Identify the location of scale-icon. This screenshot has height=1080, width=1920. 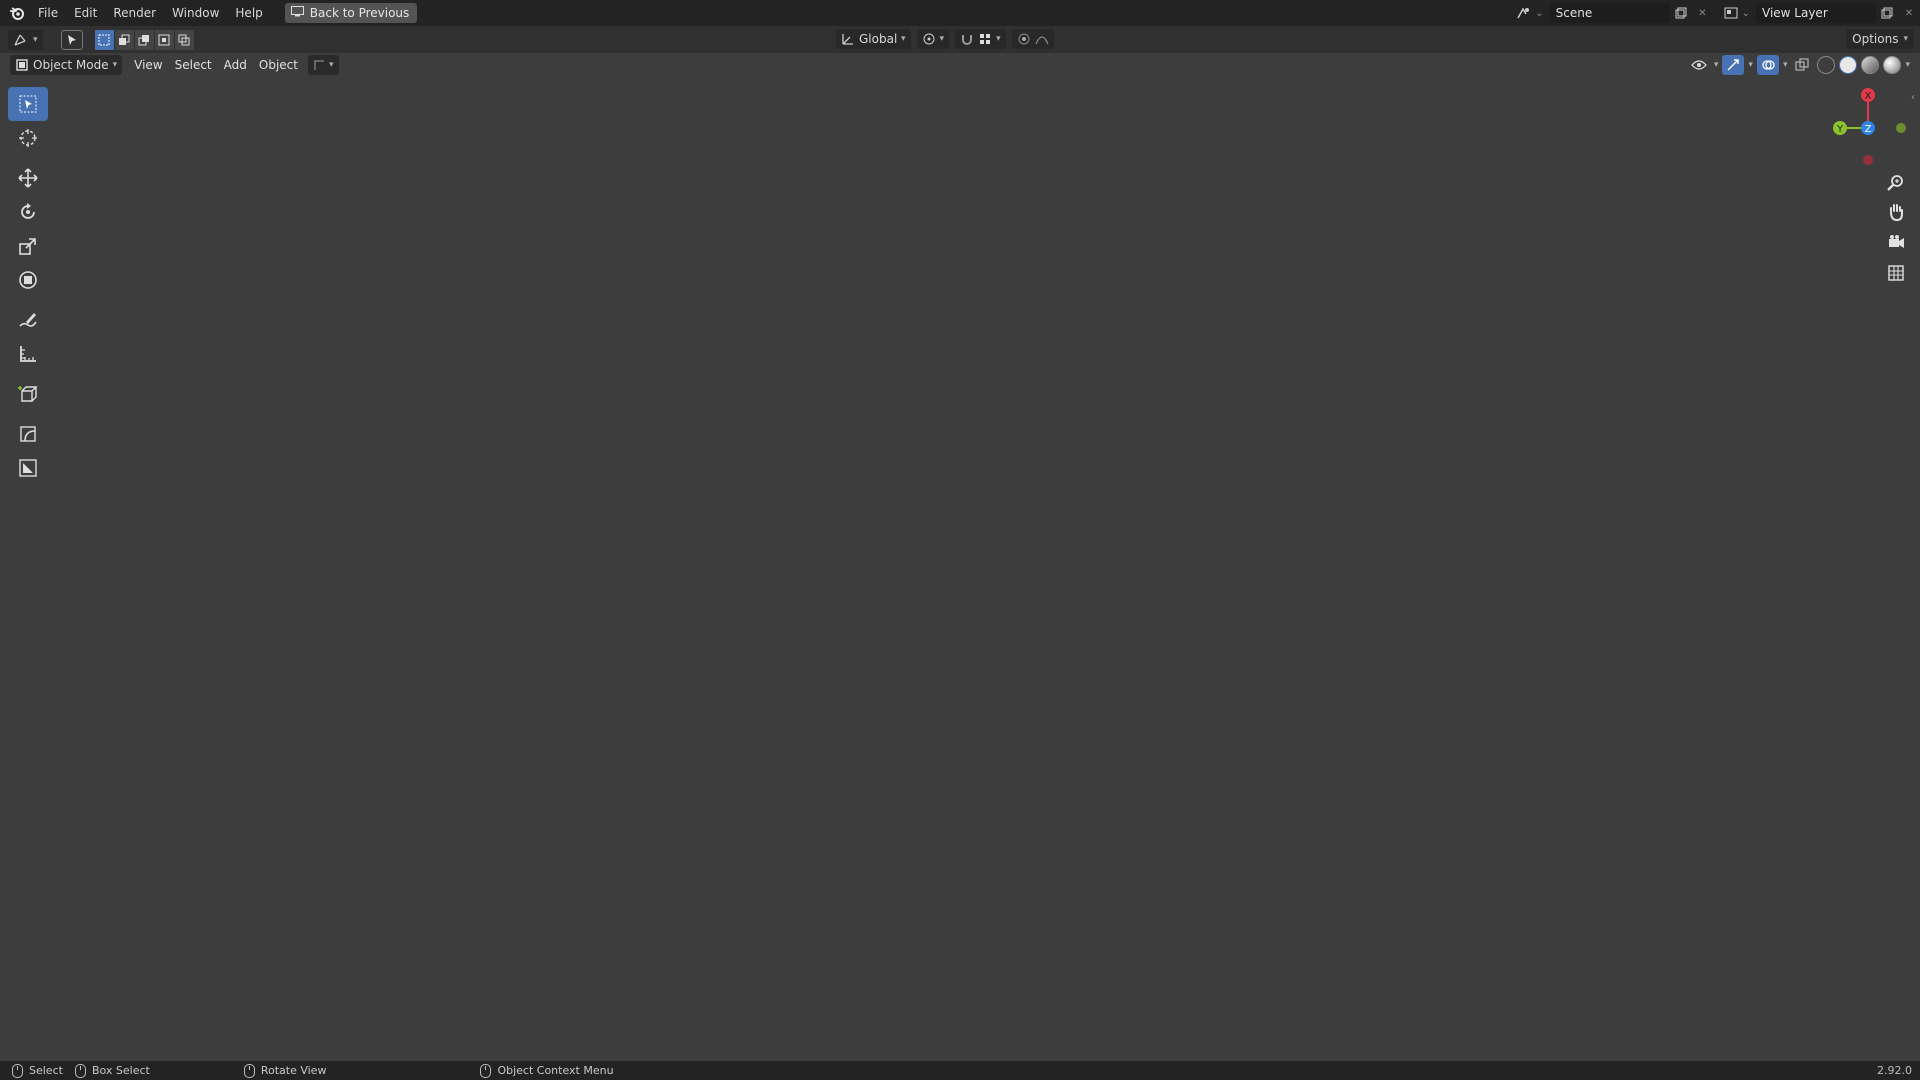
(27, 246).